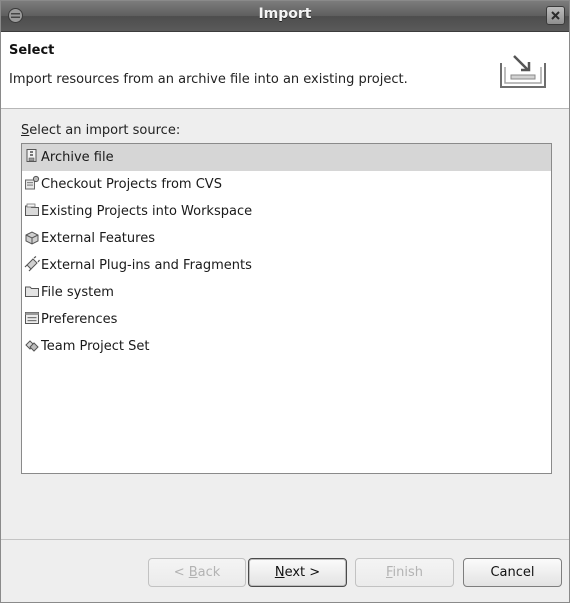 Image resolution: width=570 pixels, height=603 pixels. I want to click on list-item-label: Existing Projects into Workspace, so click(147, 211).